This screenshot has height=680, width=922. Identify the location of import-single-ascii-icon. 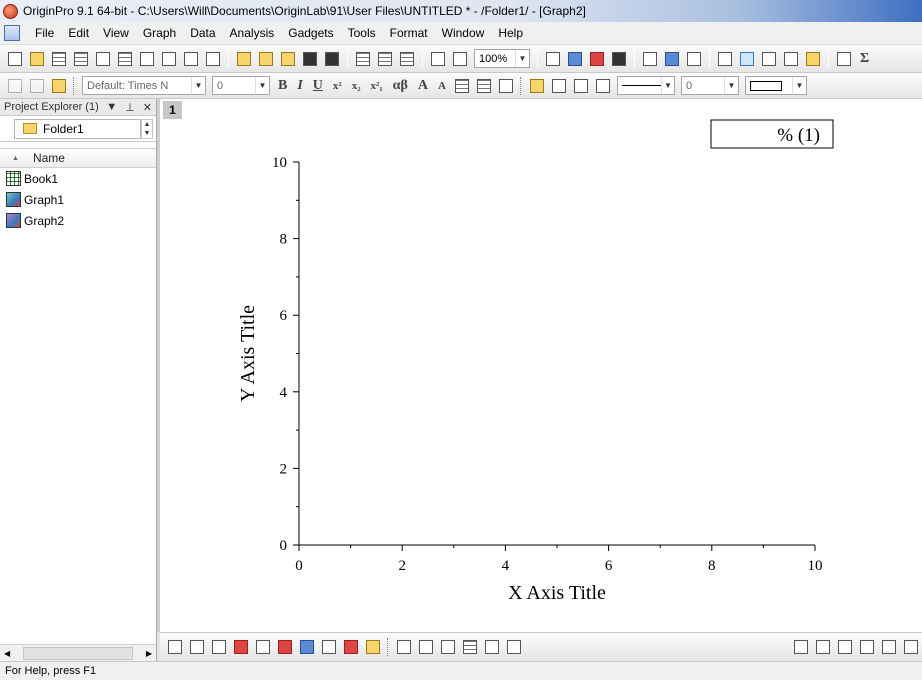
(363, 59).